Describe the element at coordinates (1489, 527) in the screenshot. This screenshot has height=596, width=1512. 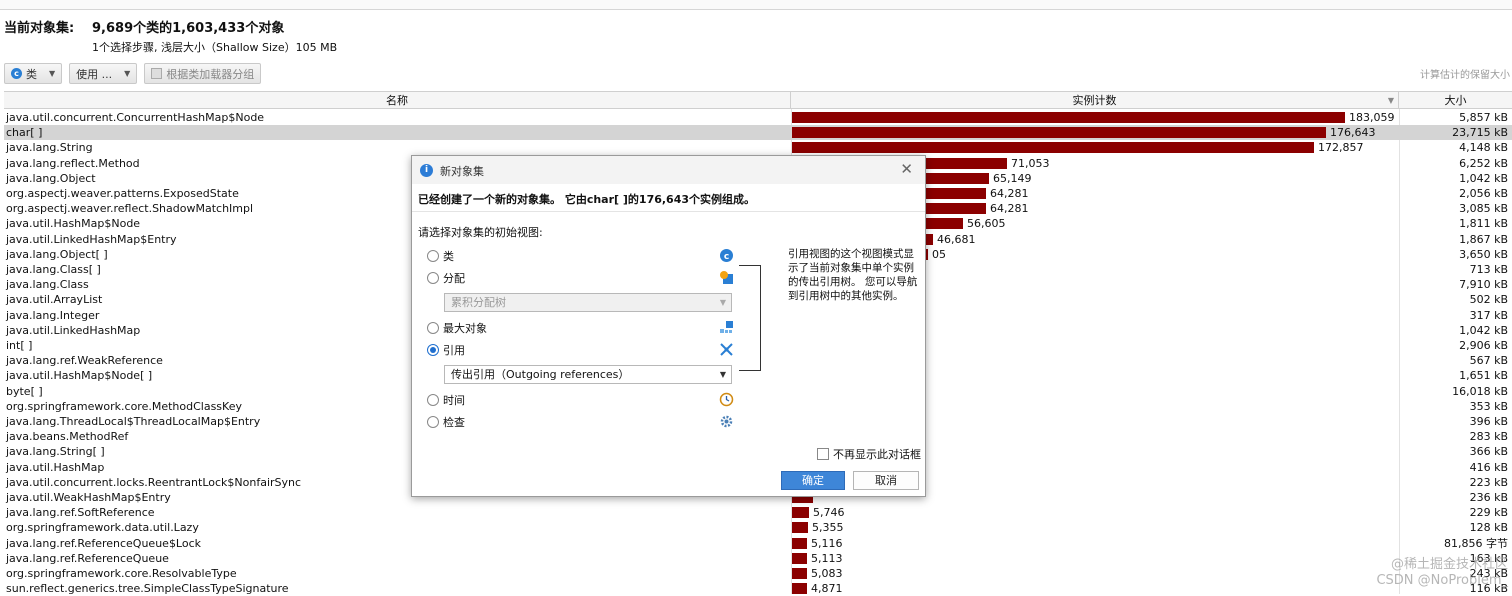
I see `size-cell: 128 kB` at that location.